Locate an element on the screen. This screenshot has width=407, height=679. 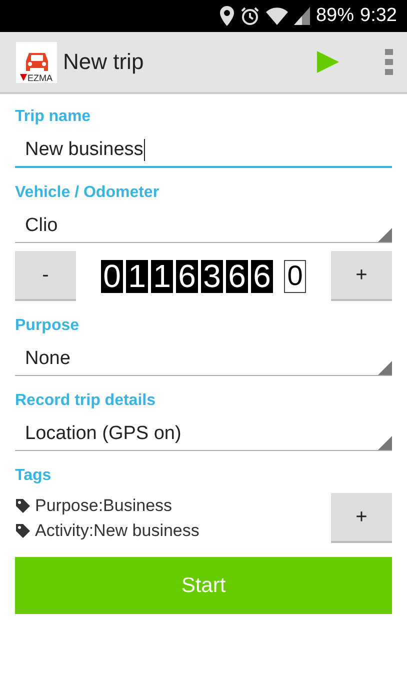
decrement-button: - is located at coordinates (45, 276).